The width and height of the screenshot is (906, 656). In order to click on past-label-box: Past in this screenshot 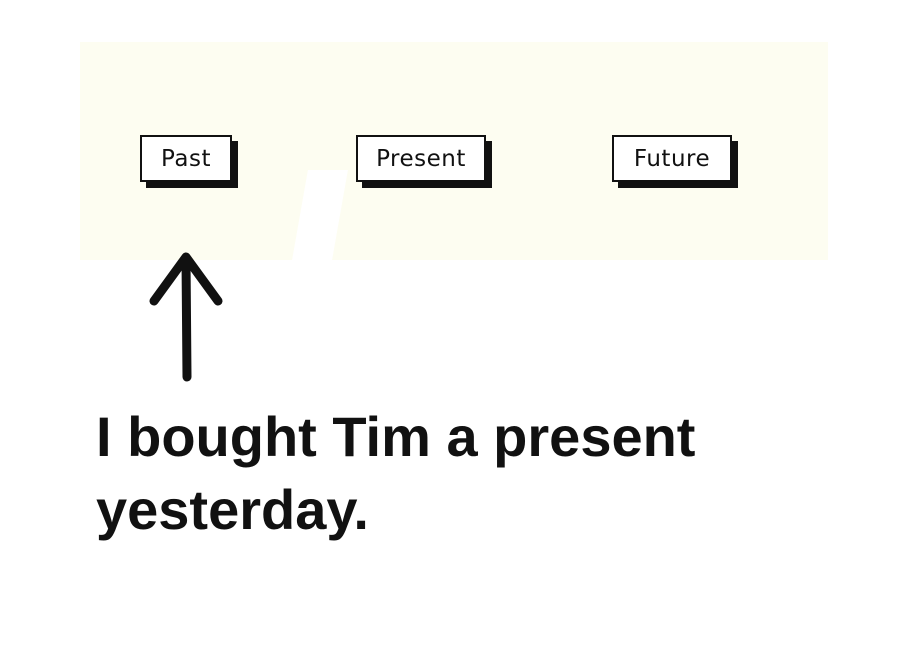, I will do `click(186, 158)`.